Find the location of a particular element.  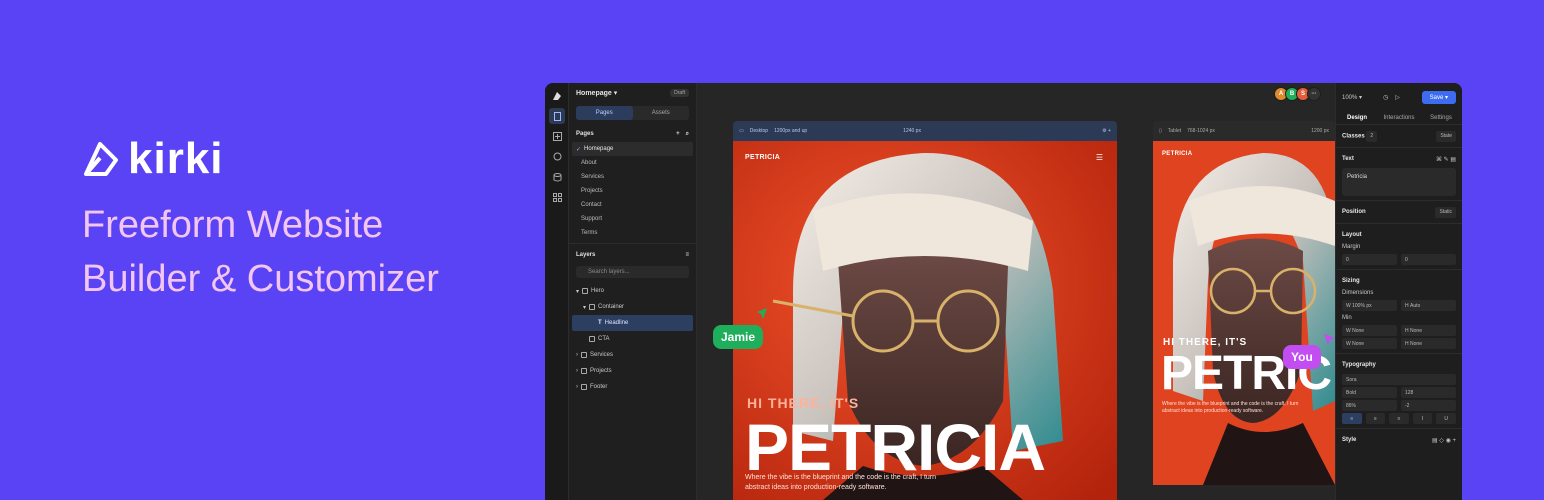

tab-design: Design is located at coordinates (1357, 117).